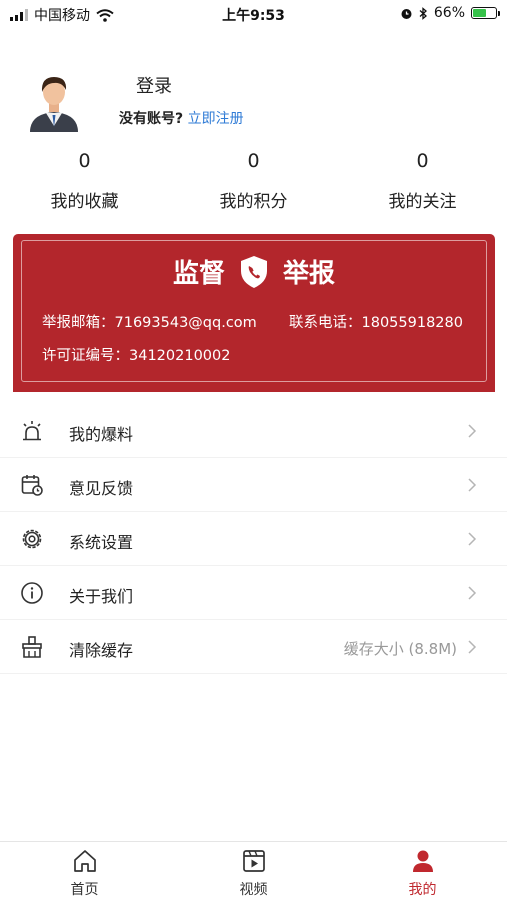 This screenshot has height=901, width=507. Describe the element at coordinates (253, 861) in the screenshot. I see `video-icon` at that location.